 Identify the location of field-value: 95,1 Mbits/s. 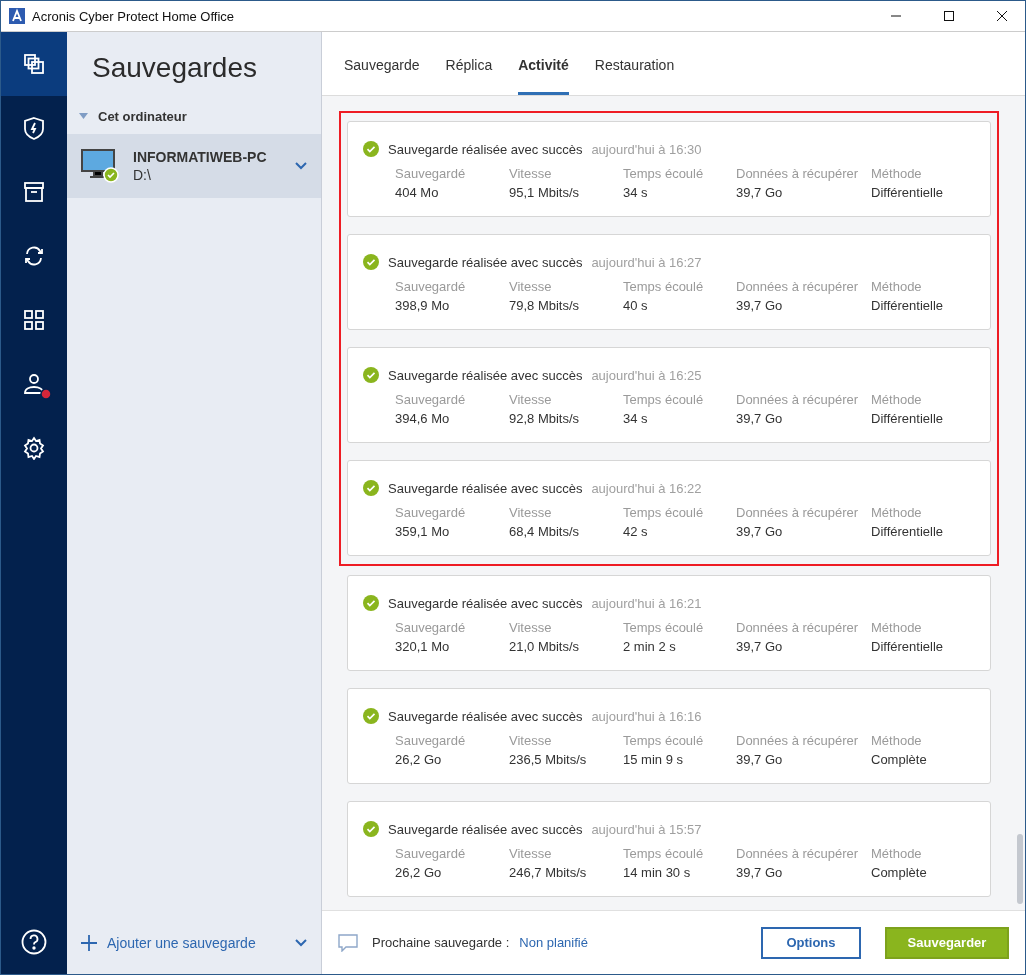
(545, 192).